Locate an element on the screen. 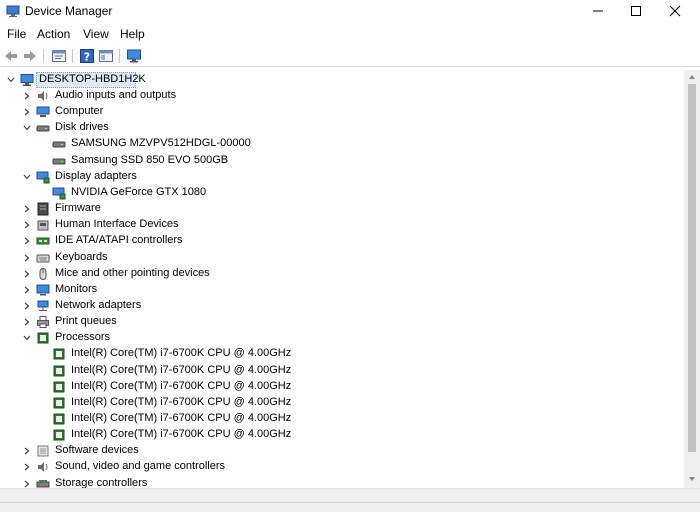  menu-help: Help is located at coordinates (132, 34).